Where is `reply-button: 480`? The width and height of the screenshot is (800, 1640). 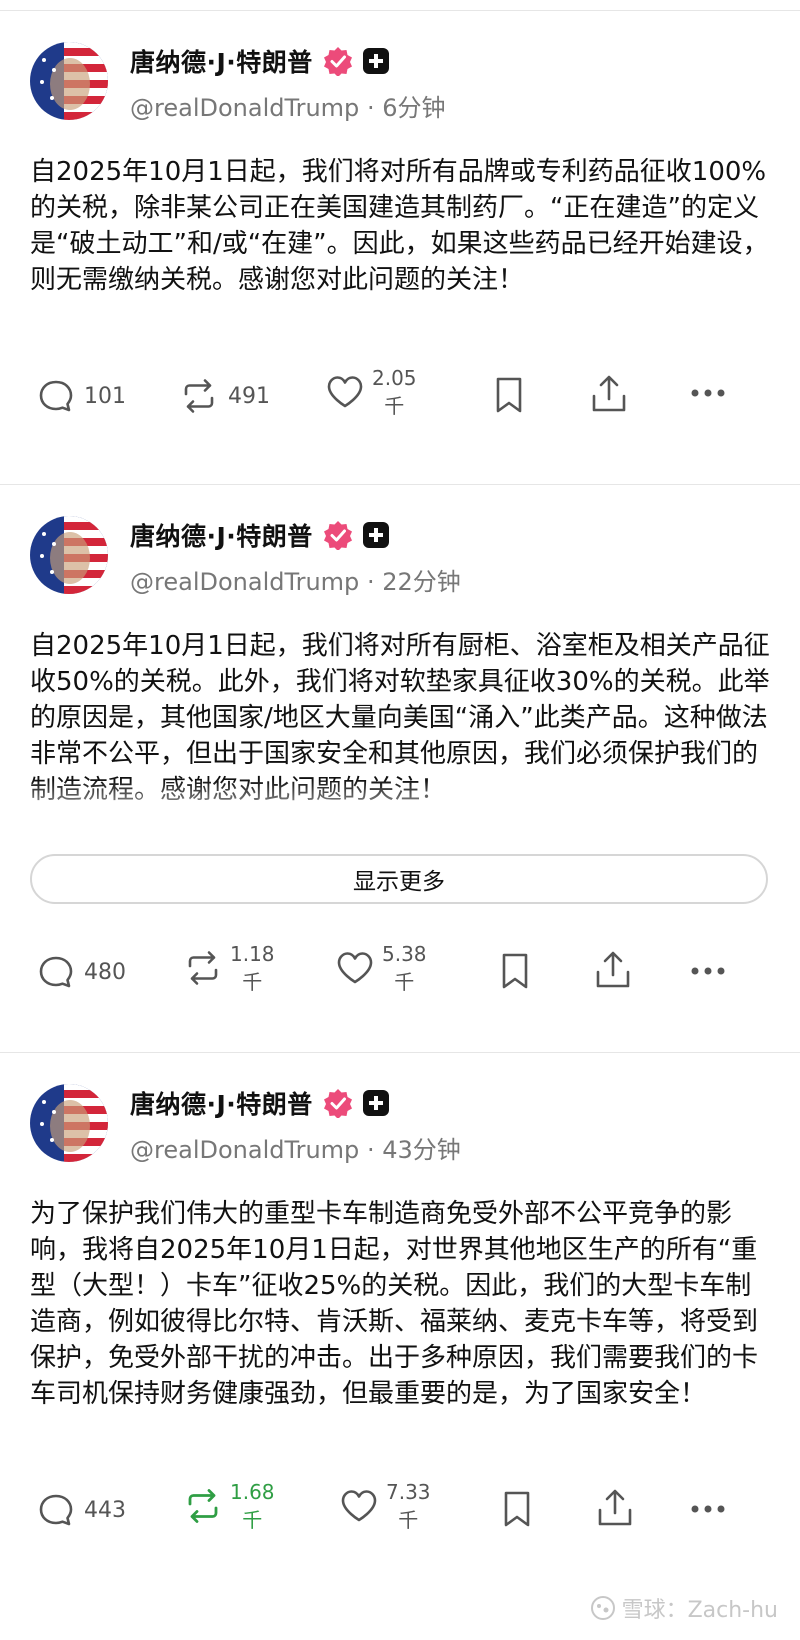 reply-button: 480 is located at coordinates (82, 972).